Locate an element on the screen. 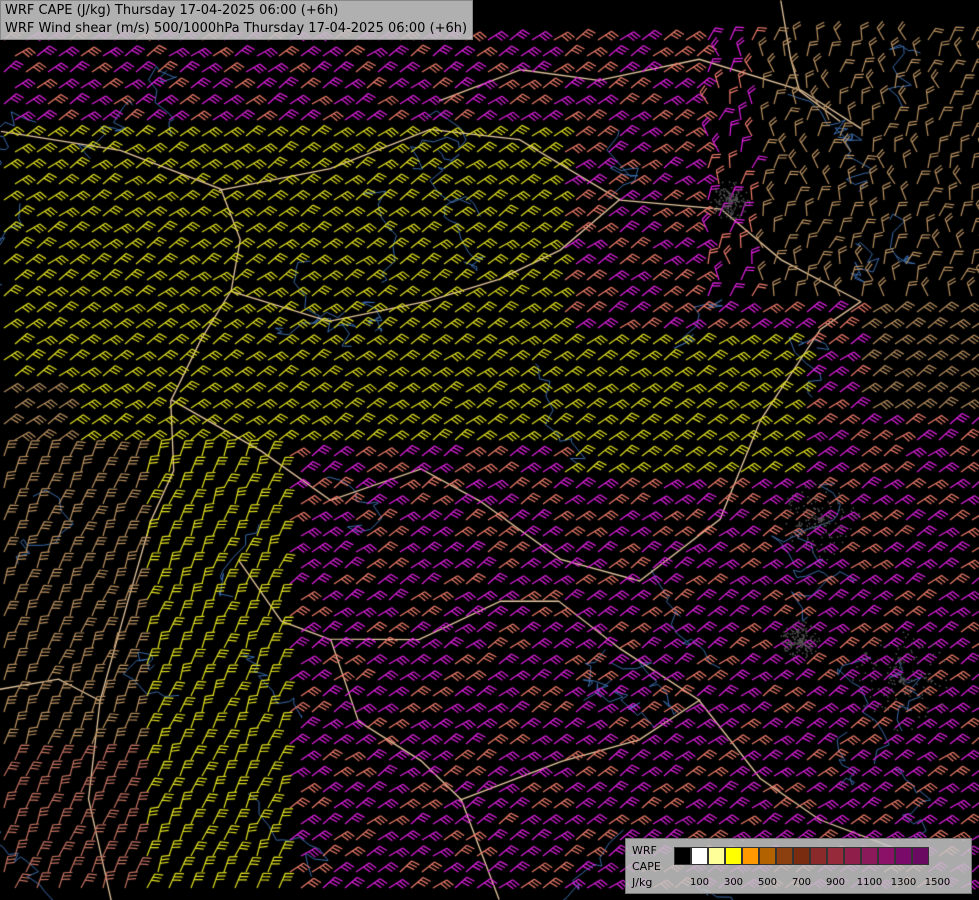 This screenshot has height=900, width=979. legend-unit: J/kg is located at coordinates (642, 882).